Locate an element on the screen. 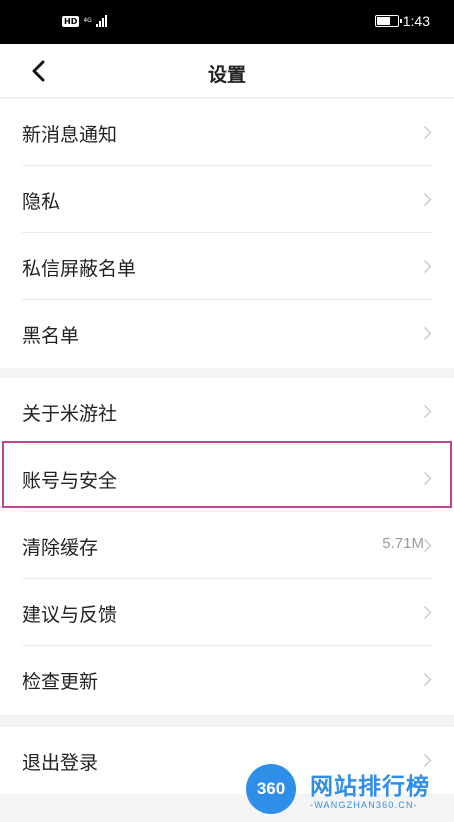 The width and height of the screenshot is (454, 822). watermark: 360 网站排行榜 -WANGZHAN360.CN- is located at coordinates (345, 791).